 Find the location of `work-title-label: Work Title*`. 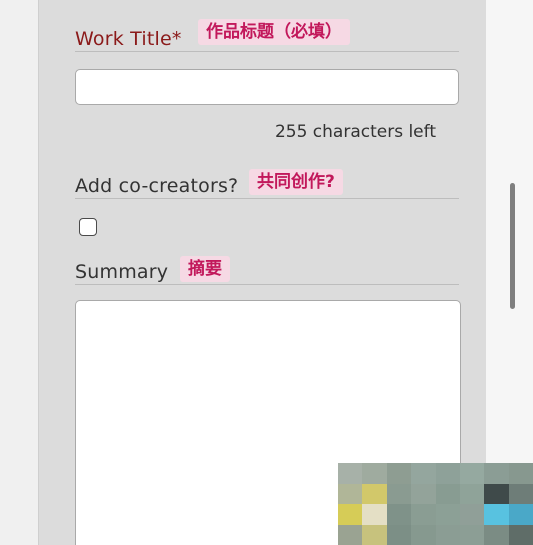

work-title-label: Work Title* is located at coordinates (128, 39).